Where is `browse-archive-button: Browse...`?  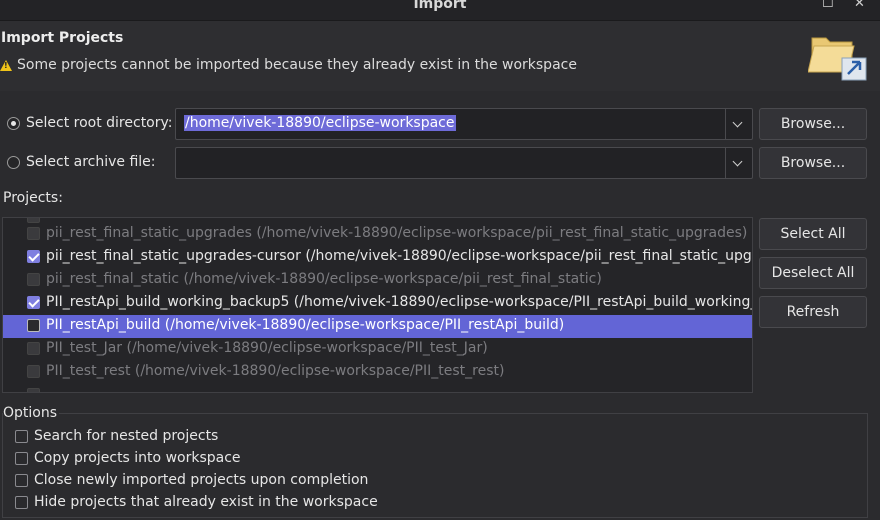
browse-archive-button: Browse... is located at coordinates (813, 163).